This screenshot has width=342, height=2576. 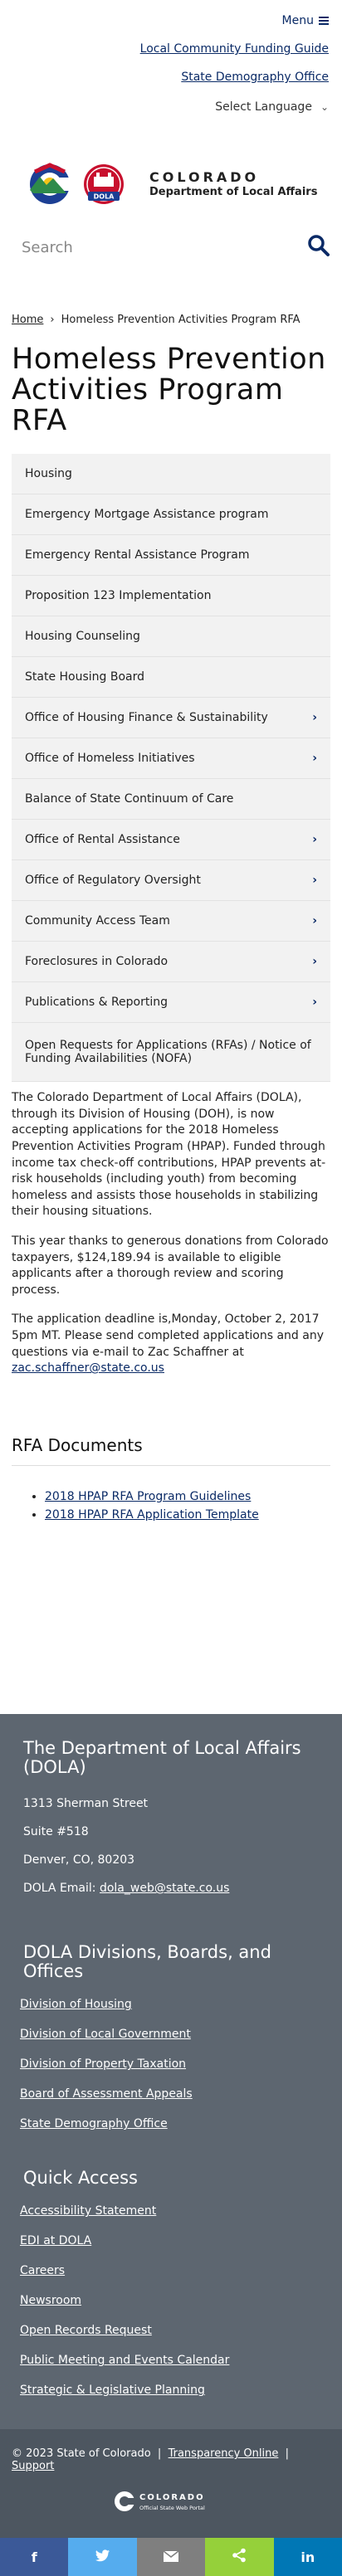 What do you see at coordinates (233, 191) in the screenshot?
I see `logo-department-name: Department of Local Affairs` at bounding box center [233, 191].